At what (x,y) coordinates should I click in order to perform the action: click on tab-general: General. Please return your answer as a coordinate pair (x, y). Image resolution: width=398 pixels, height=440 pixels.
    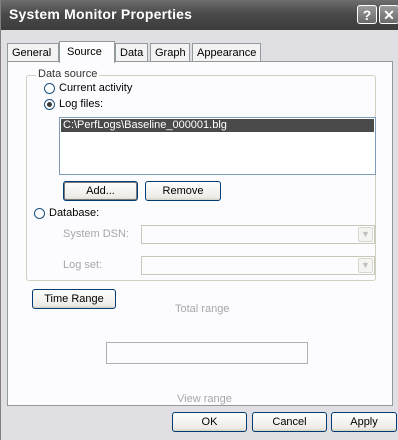
    Looking at the image, I should click on (33, 52).